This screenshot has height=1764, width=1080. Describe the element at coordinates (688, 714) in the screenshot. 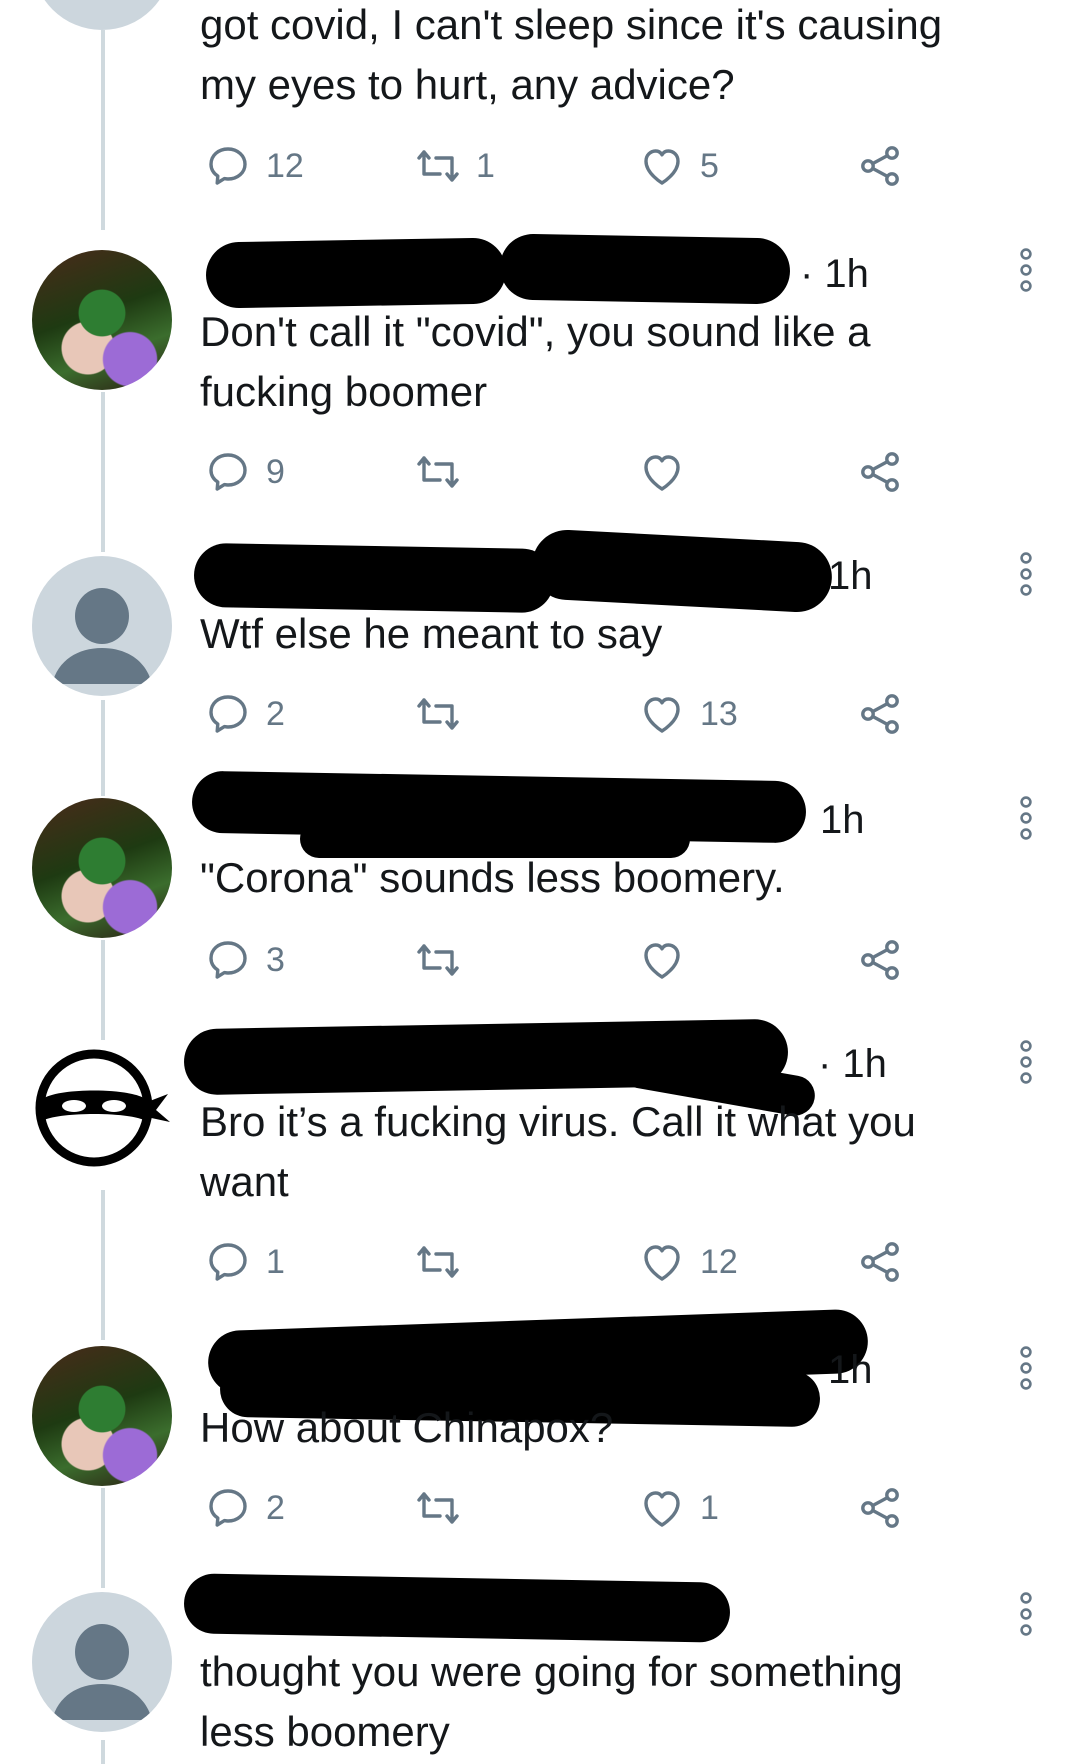

I see `like-button: 13` at that location.